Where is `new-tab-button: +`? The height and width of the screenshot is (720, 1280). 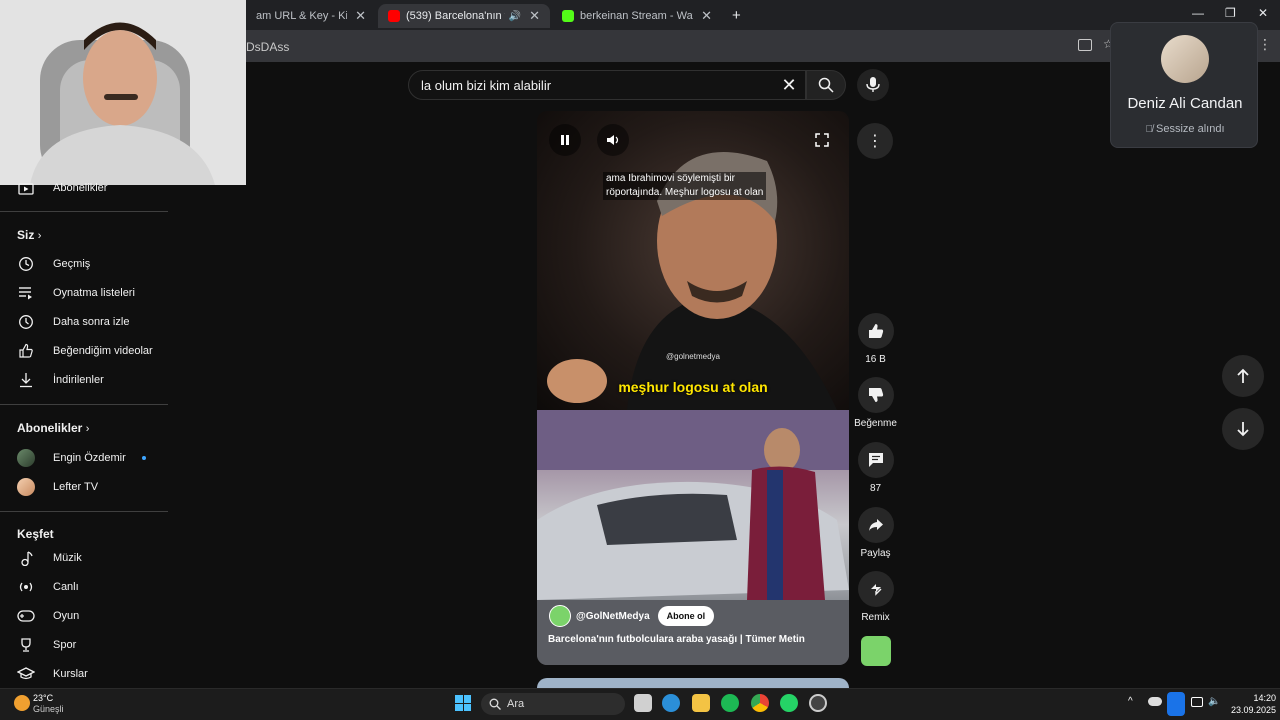
new-tab-button: + is located at coordinates (736, 15).